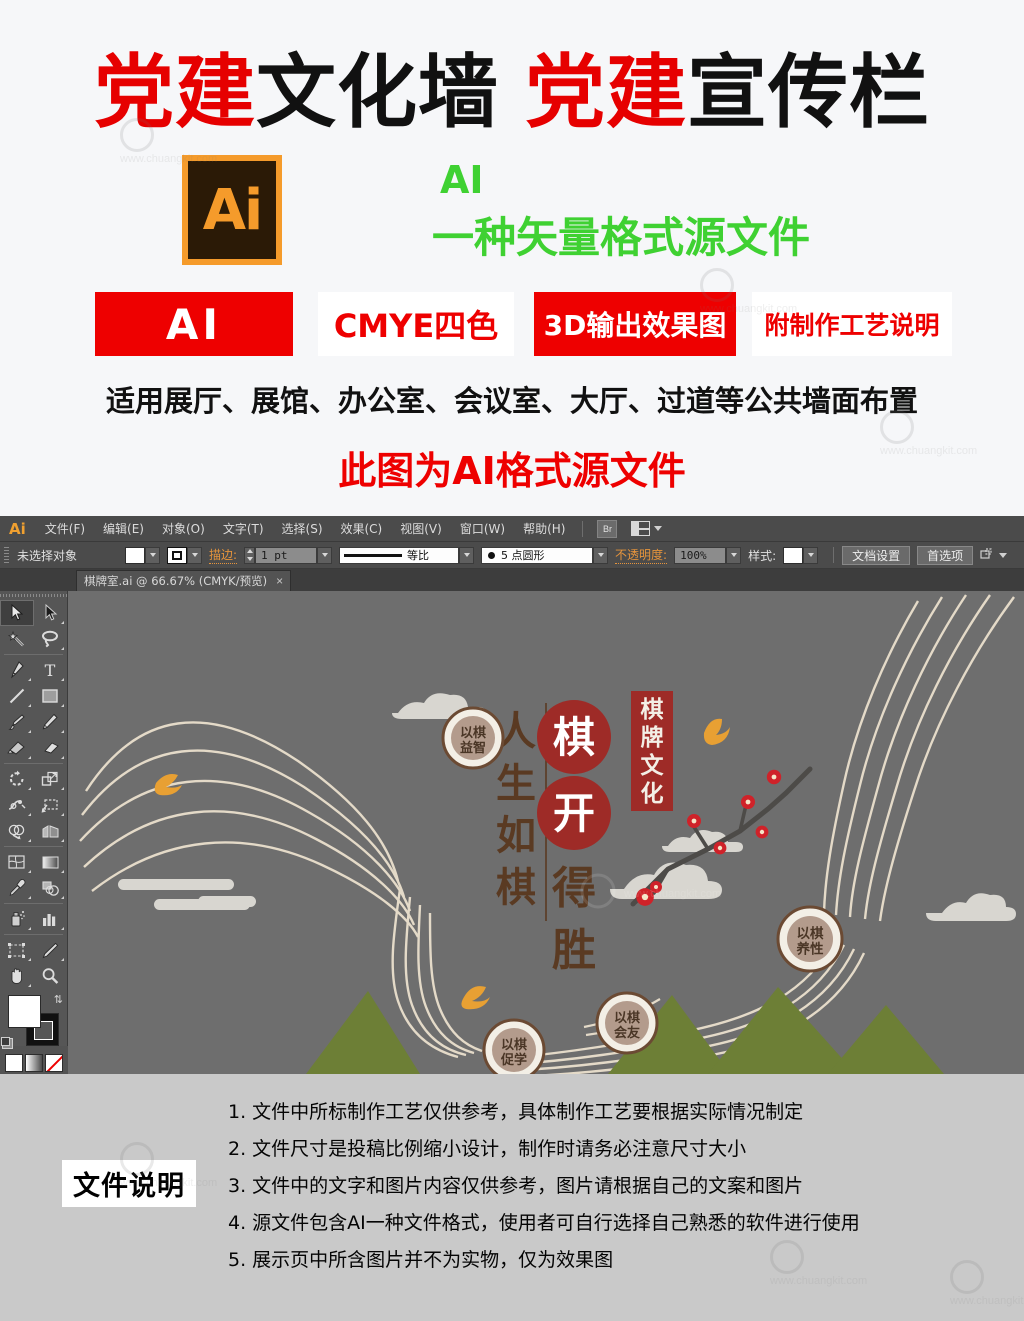  What do you see at coordinates (7, 1043) in the screenshot?
I see `default-fill-stroke-icon` at bounding box center [7, 1043].